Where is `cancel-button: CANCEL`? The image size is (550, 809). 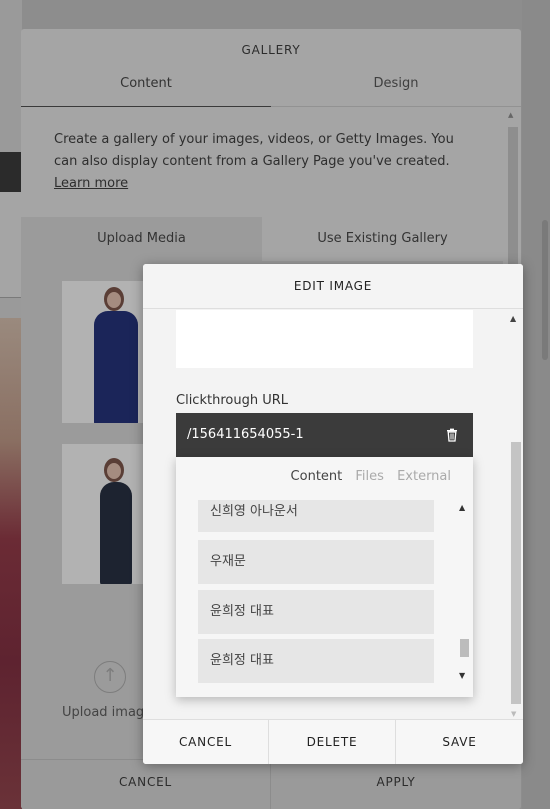
cancel-button: CANCEL is located at coordinates (206, 742).